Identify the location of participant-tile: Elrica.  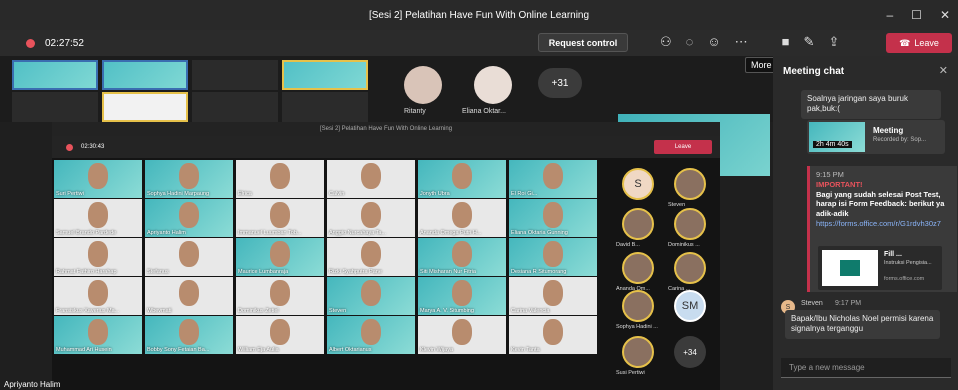
(280, 179).